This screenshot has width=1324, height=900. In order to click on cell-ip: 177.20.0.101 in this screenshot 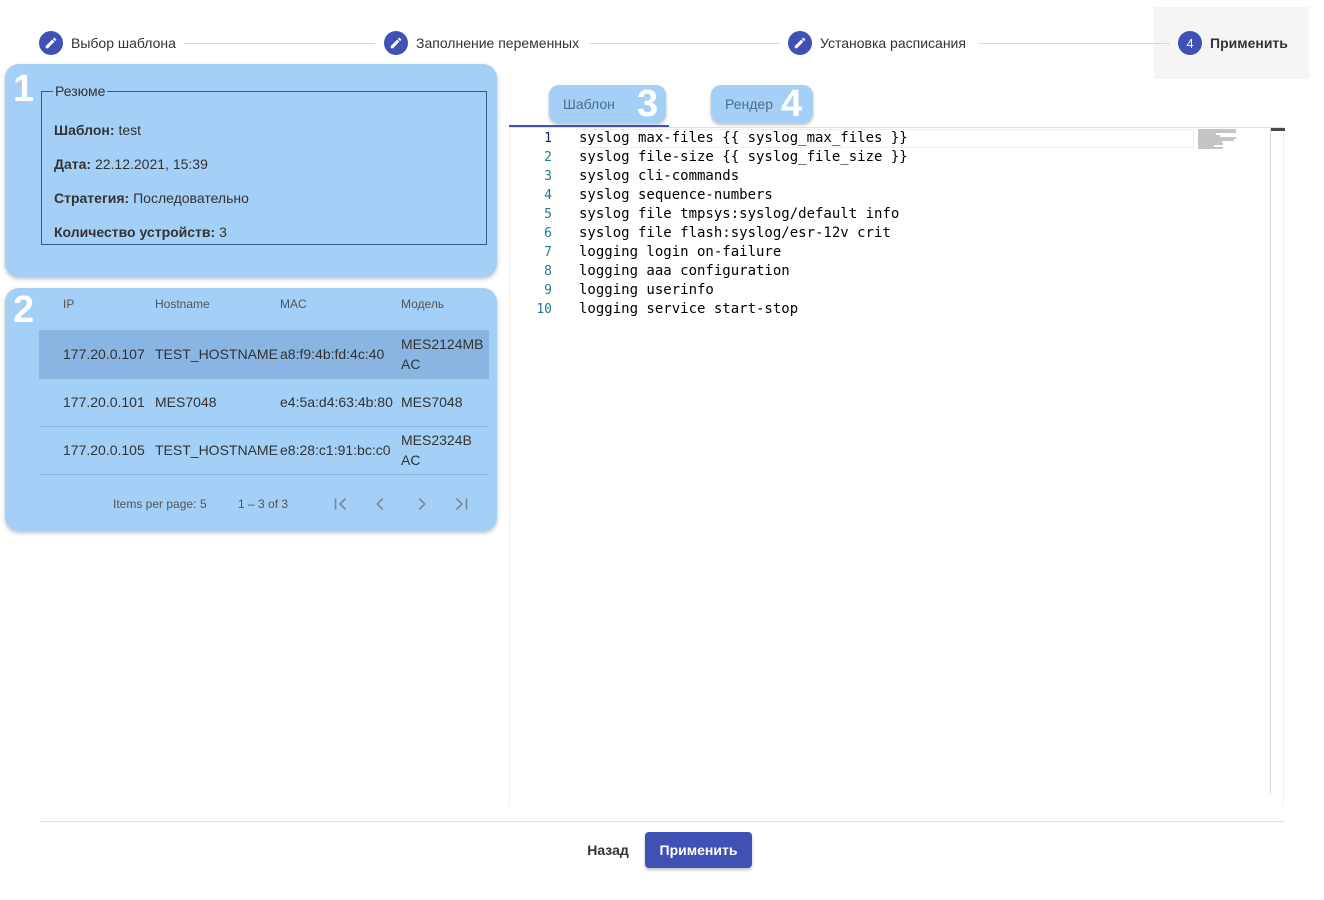, I will do `click(97, 401)`.